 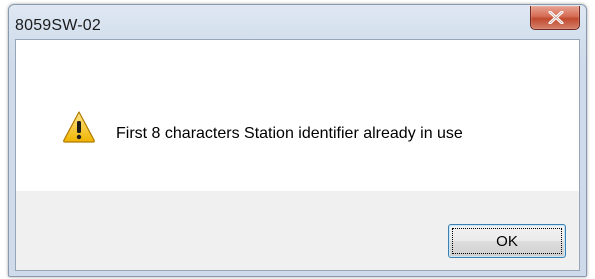 I want to click on close-icon, so click(x=556, y=17).